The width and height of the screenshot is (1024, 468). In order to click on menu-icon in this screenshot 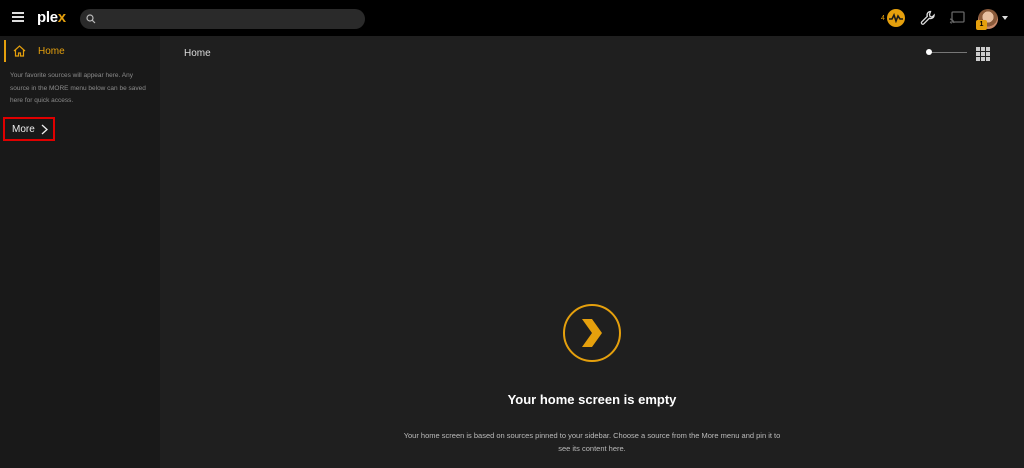, I will do `click(18, 17)`.